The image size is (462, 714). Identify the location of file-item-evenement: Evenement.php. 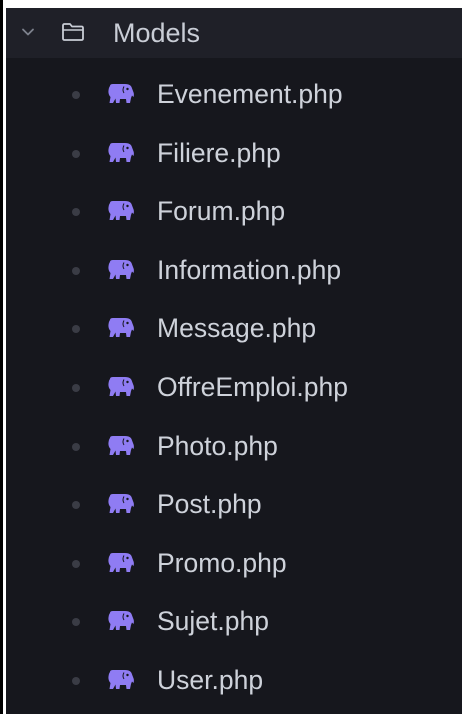
(234, 95).